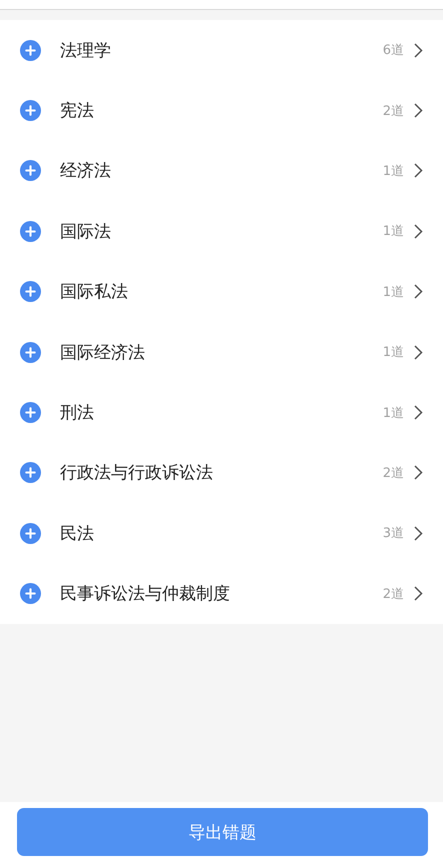 The width and height of the screenshot is (443, 866). I want to click on category-name: 民事诉讼法与仲裁制度, so click(145, 594).